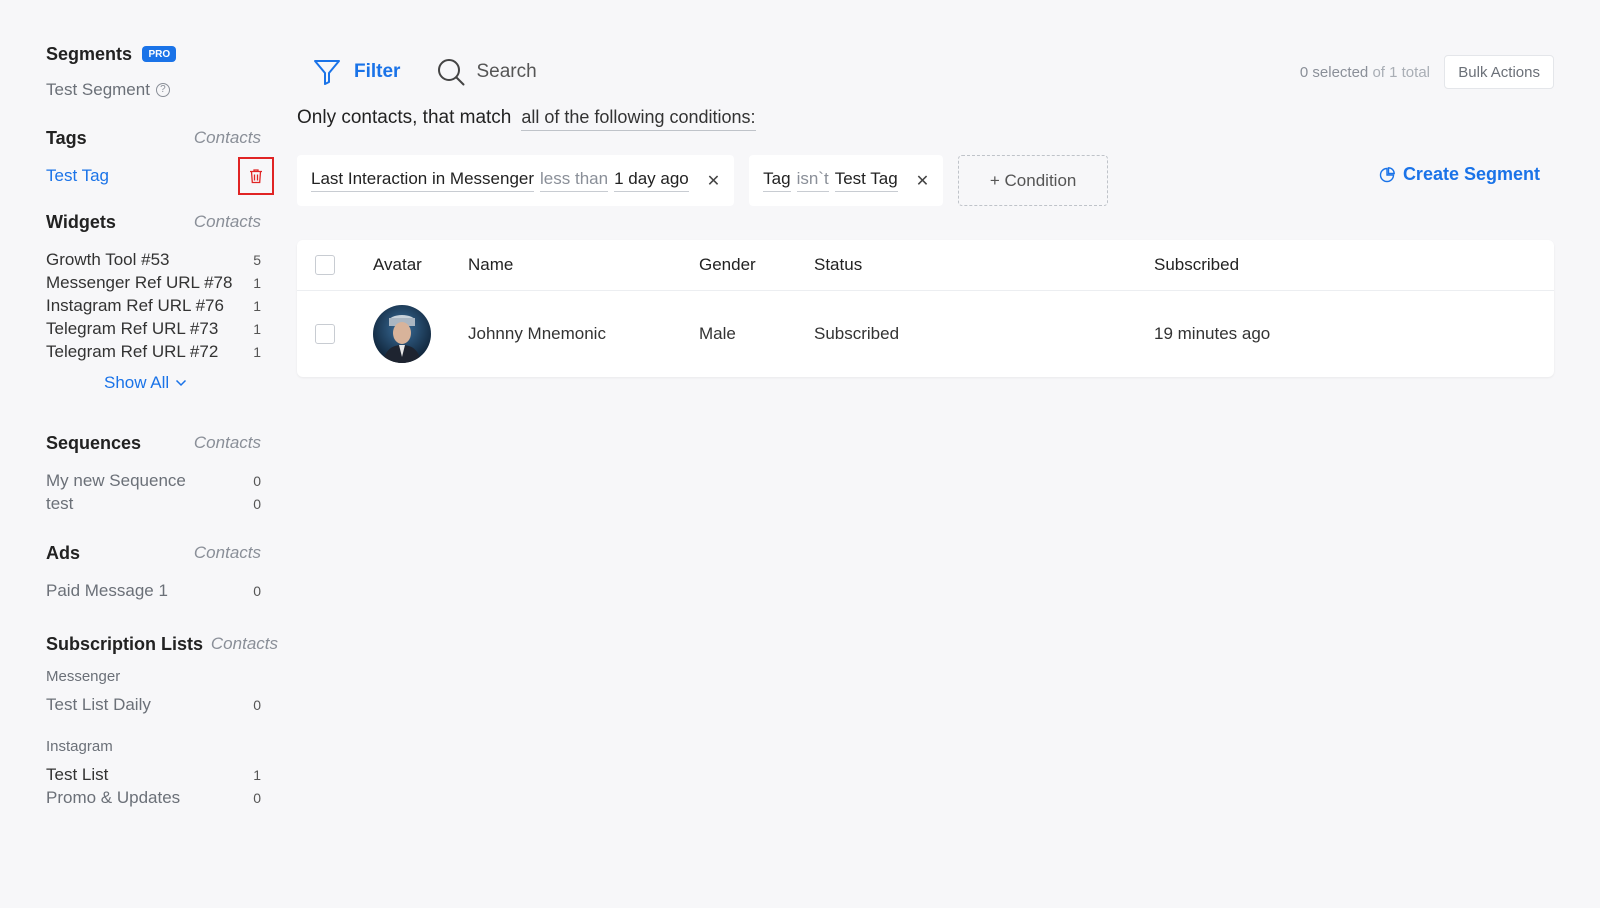  What do you see at coordinates (327, 72) in the screenshot?
I see `filter-icon` at bounding box center [327, 72].